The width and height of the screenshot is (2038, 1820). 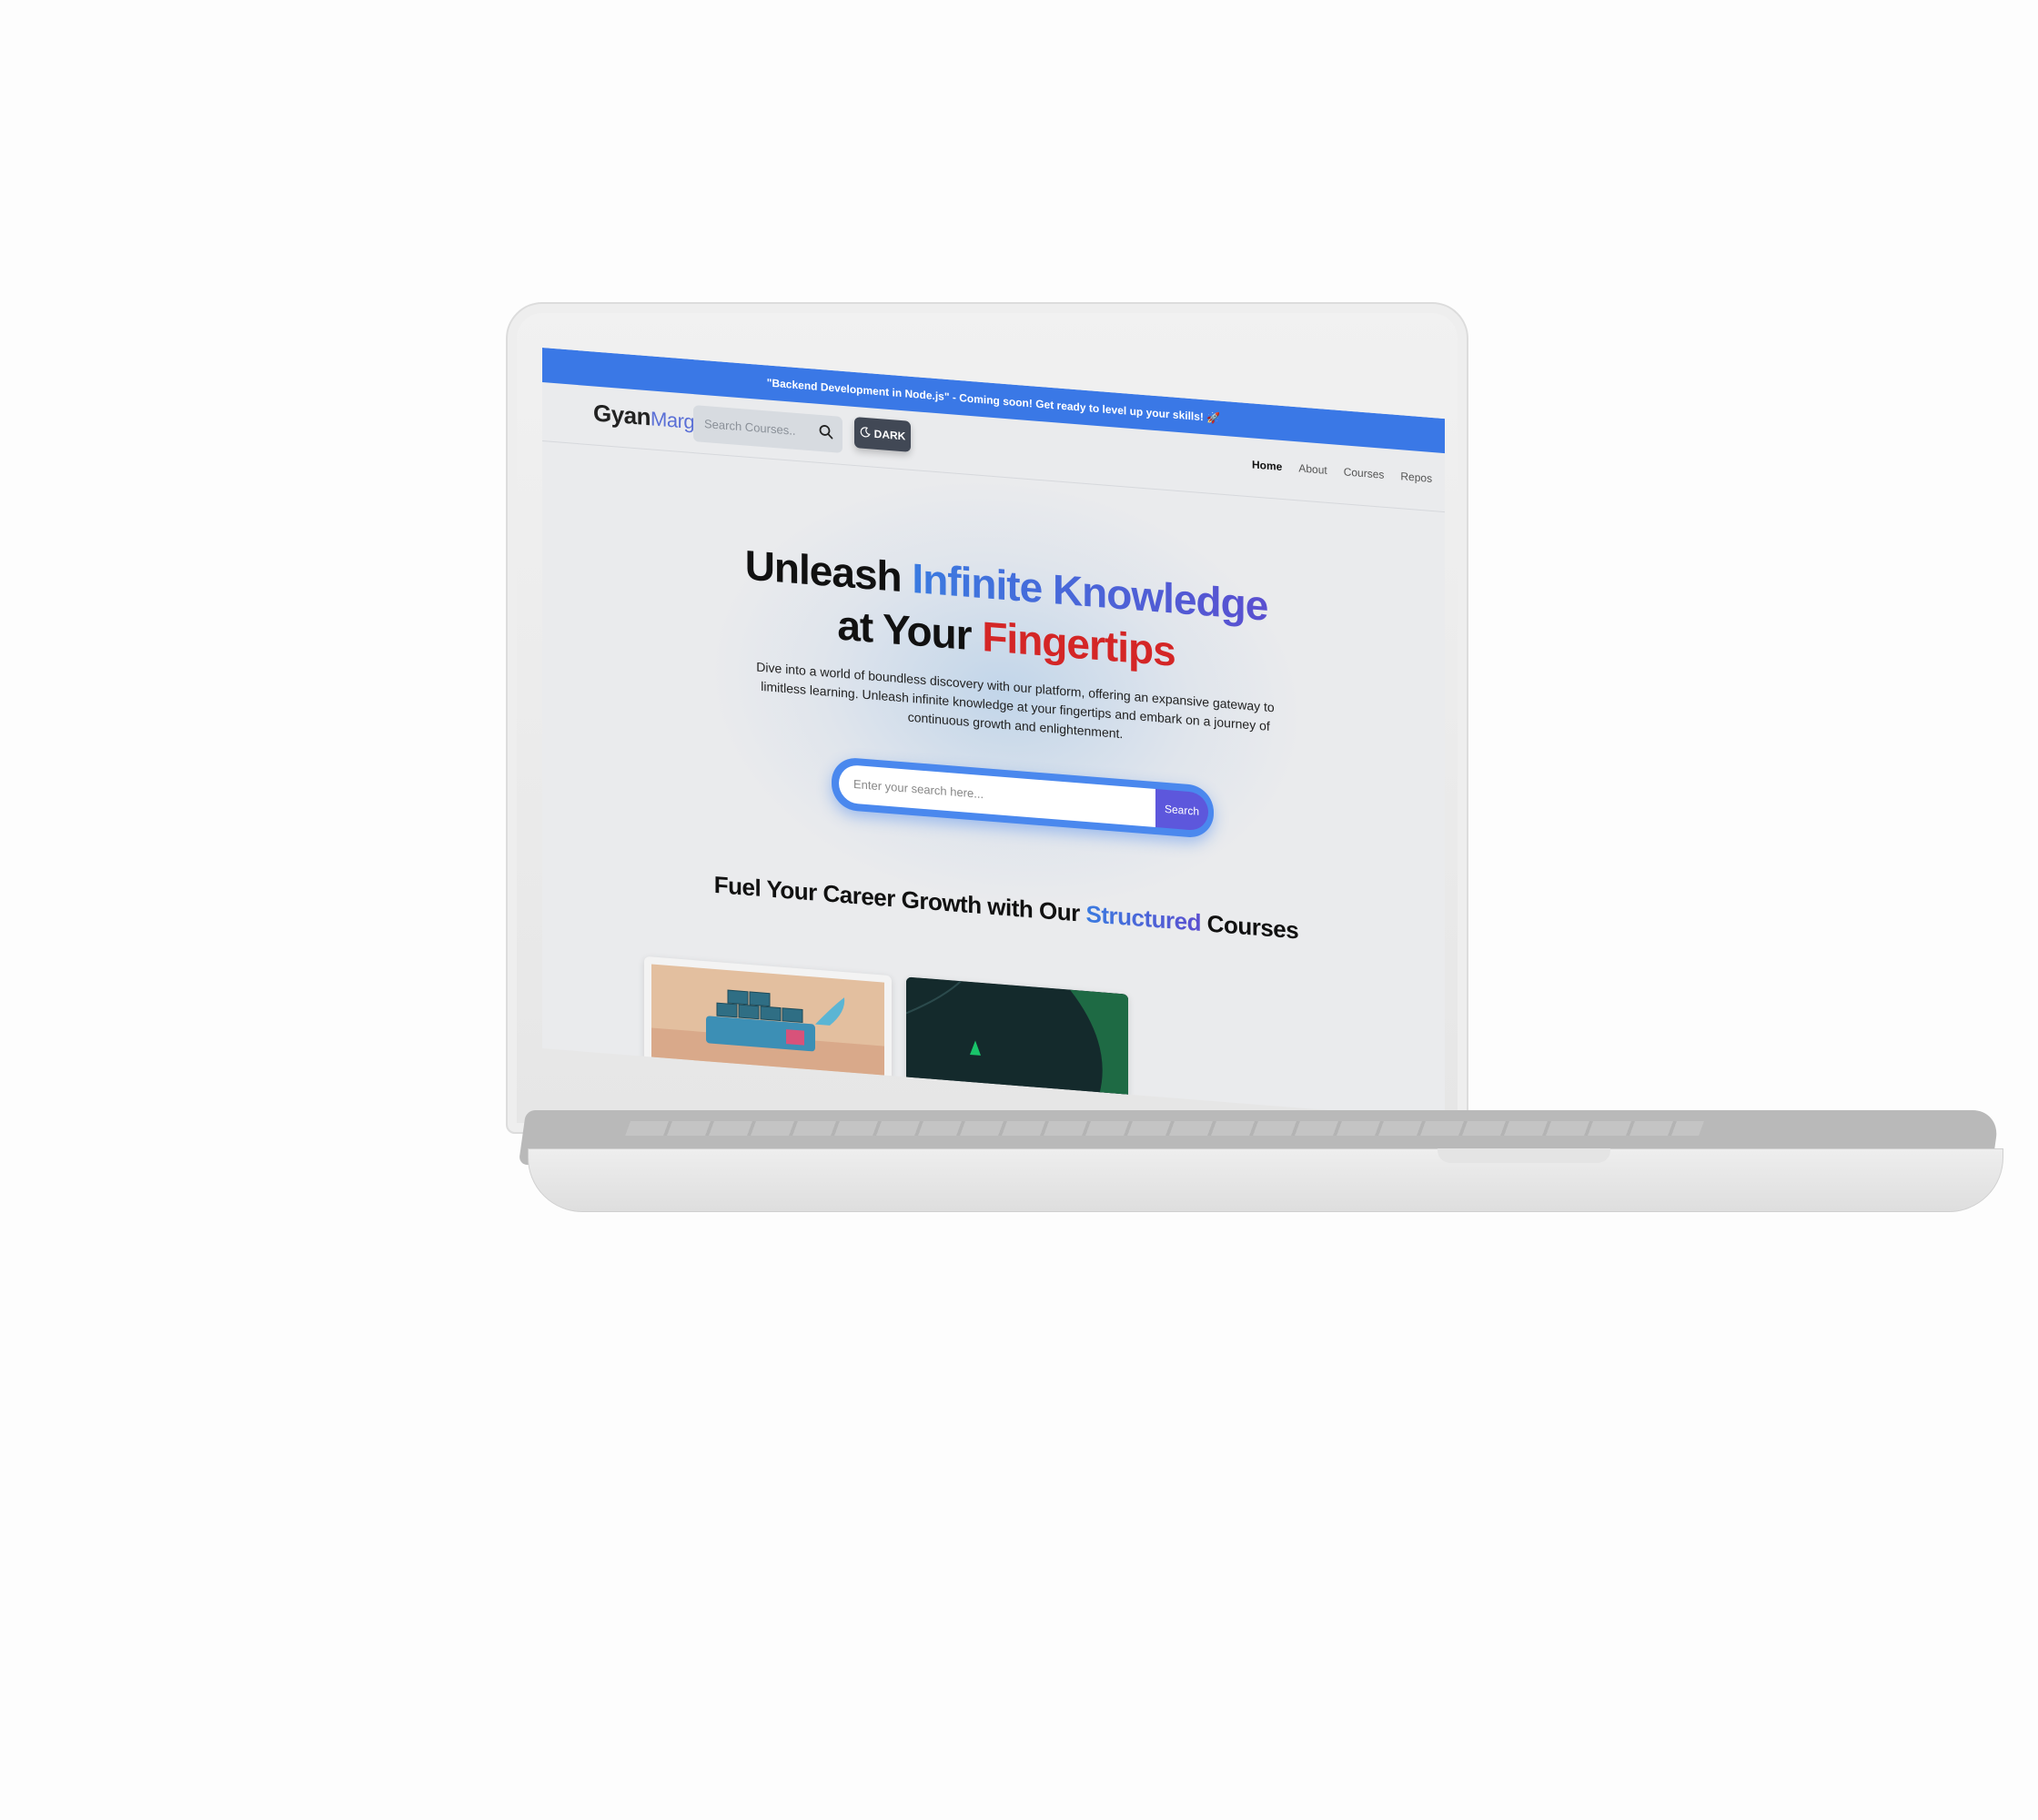 I want to click on dark-mode-toggle: DARK, so click(x=882, y=434).